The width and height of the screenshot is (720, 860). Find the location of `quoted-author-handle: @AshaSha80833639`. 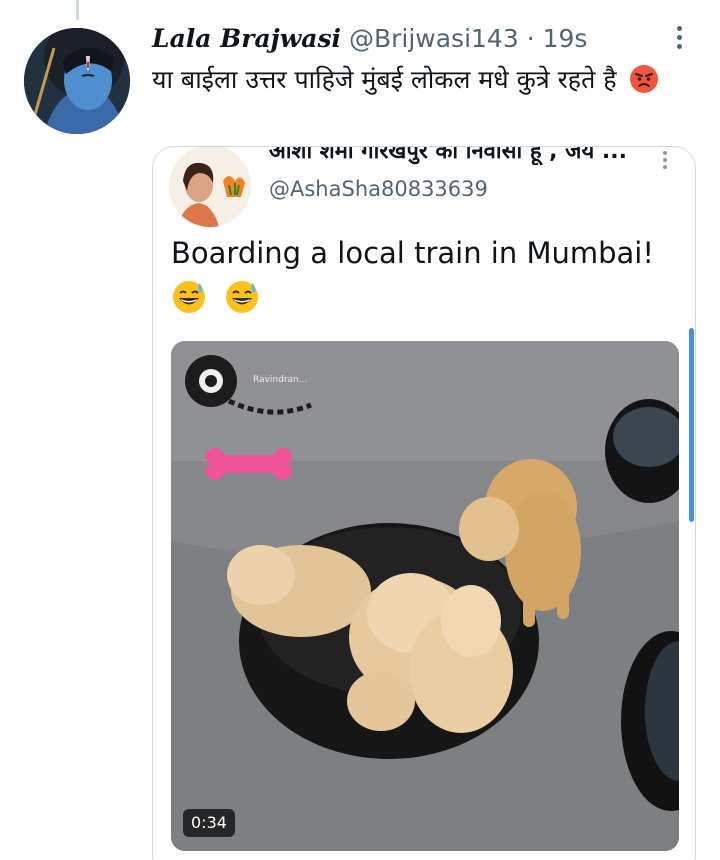

quoted-author-handle: @AshaSha80833639 is located at coordinates (378, 189).